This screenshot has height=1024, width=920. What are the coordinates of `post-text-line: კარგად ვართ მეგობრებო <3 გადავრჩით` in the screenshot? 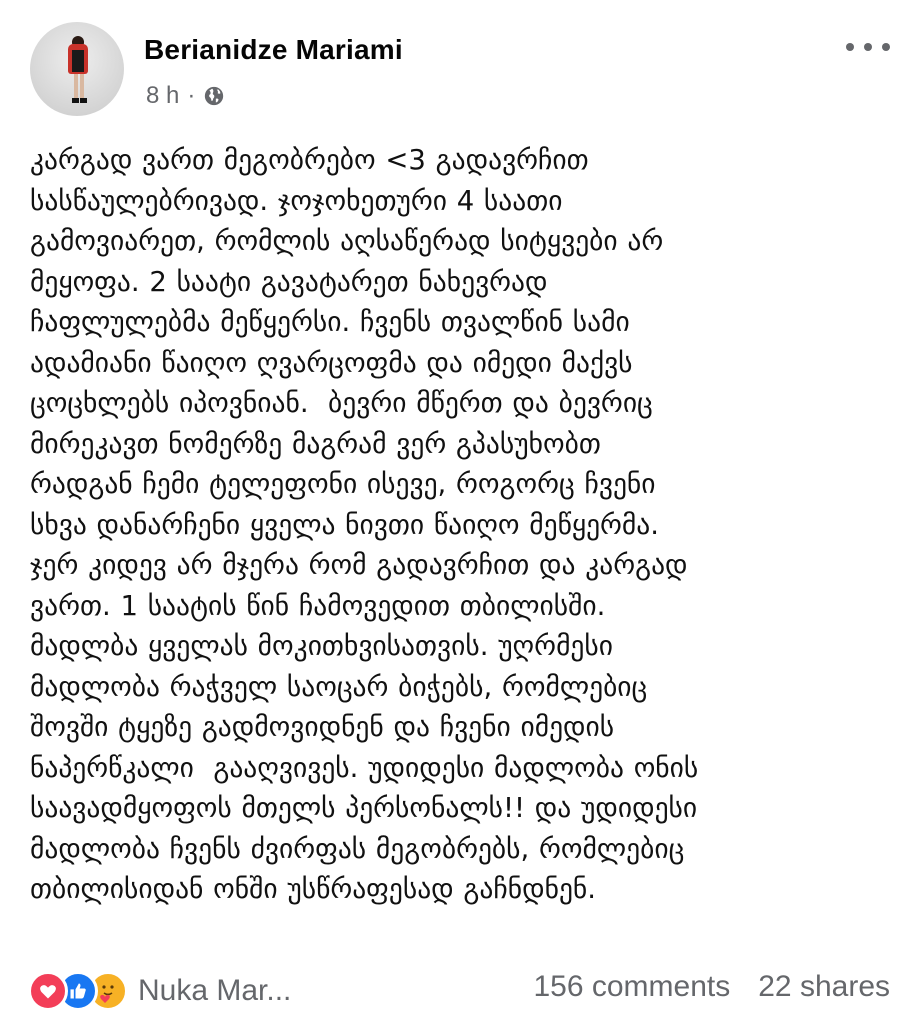 It's located at (309, 160).